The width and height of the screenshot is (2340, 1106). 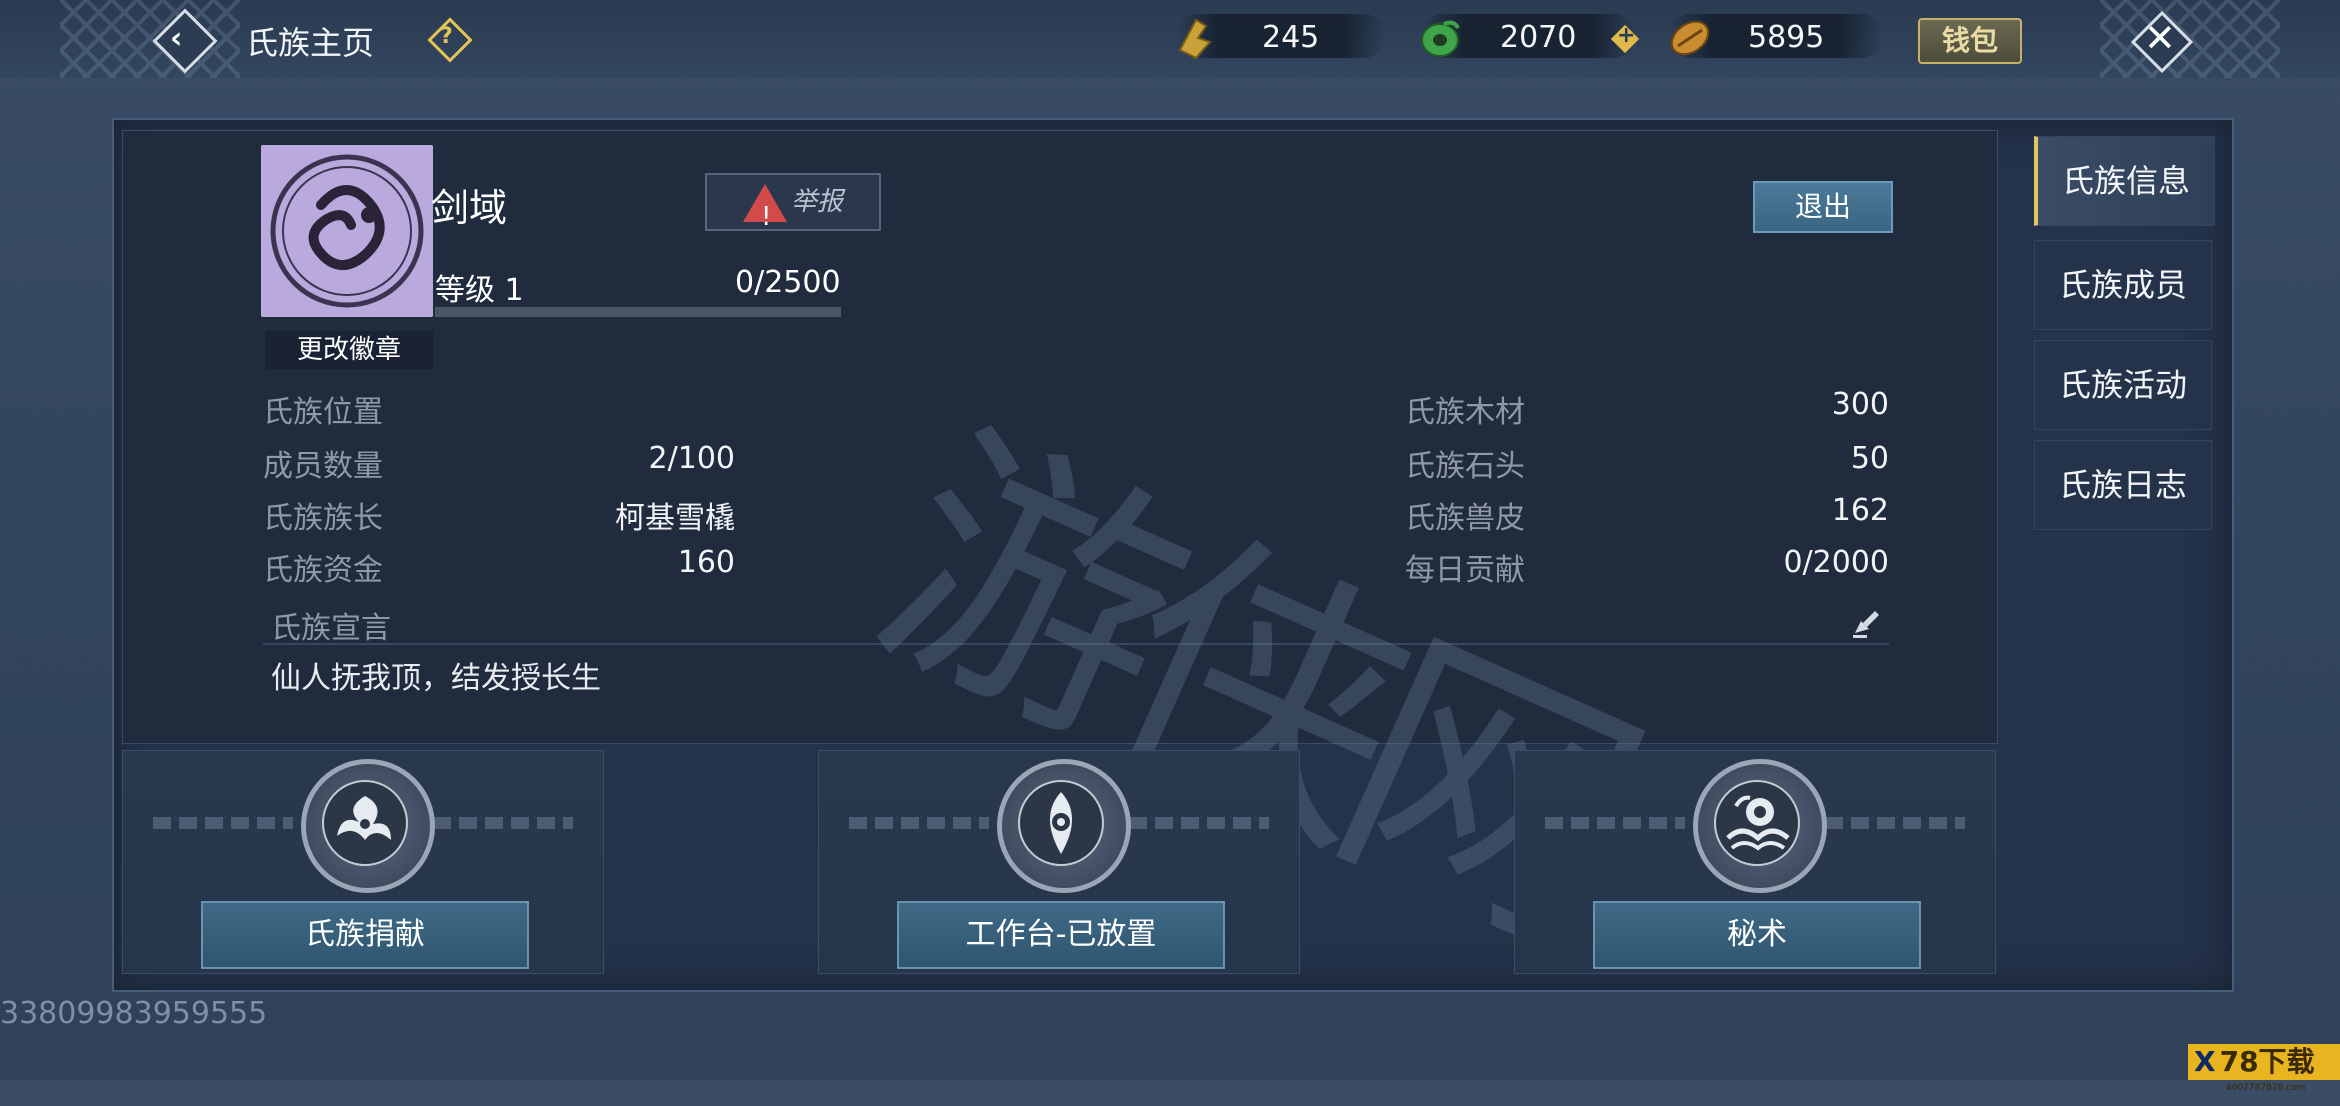 What do you see at coordinates (176, 38) in the screenshot?
I see `chevron-left-icon: ‹` at bounding box center [176, 38].